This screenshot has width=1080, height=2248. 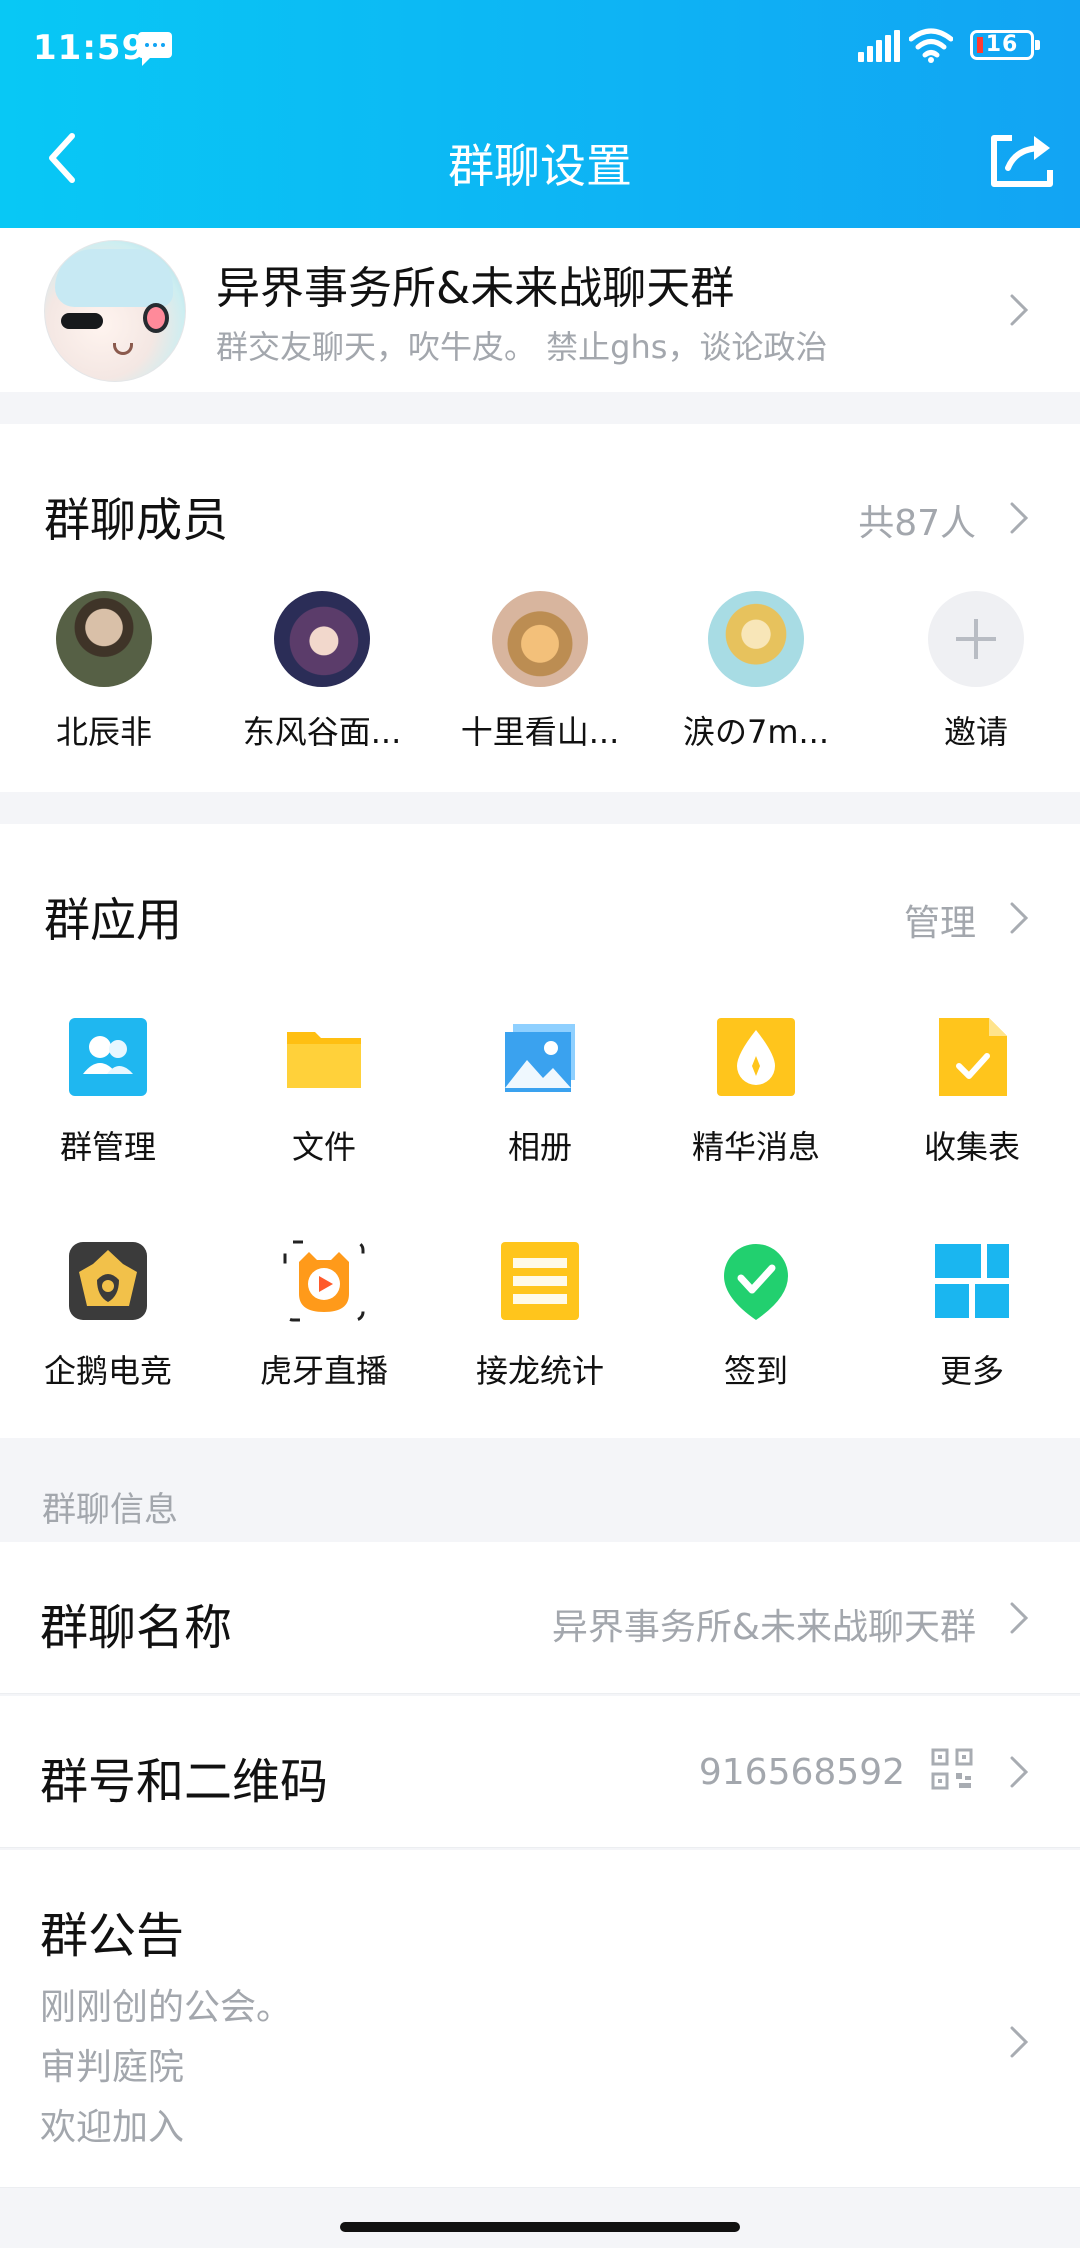 I want to click on group-notice-content: 刚刚创的公会。 审判庭院 欢迎加入, so click(x=166, y=2068).